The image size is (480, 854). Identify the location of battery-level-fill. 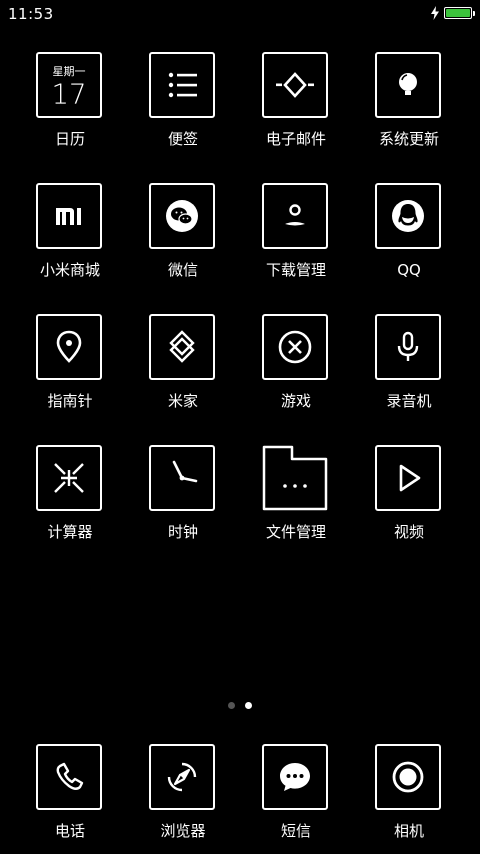
(458, 13).